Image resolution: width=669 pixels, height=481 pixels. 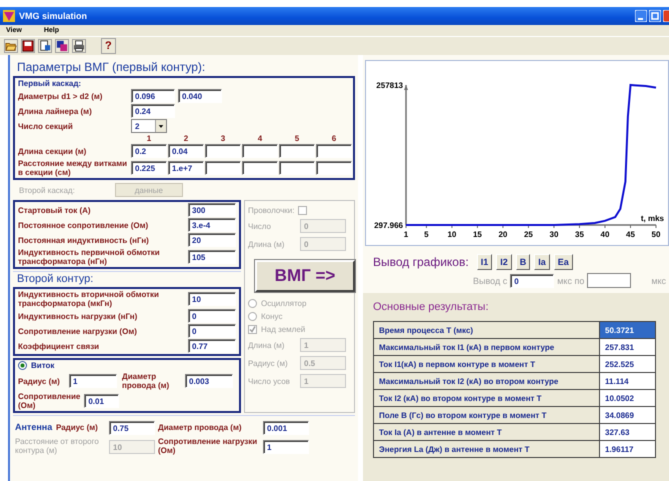 I want to click on input-field: 0.2, so click(x=149, y=151).